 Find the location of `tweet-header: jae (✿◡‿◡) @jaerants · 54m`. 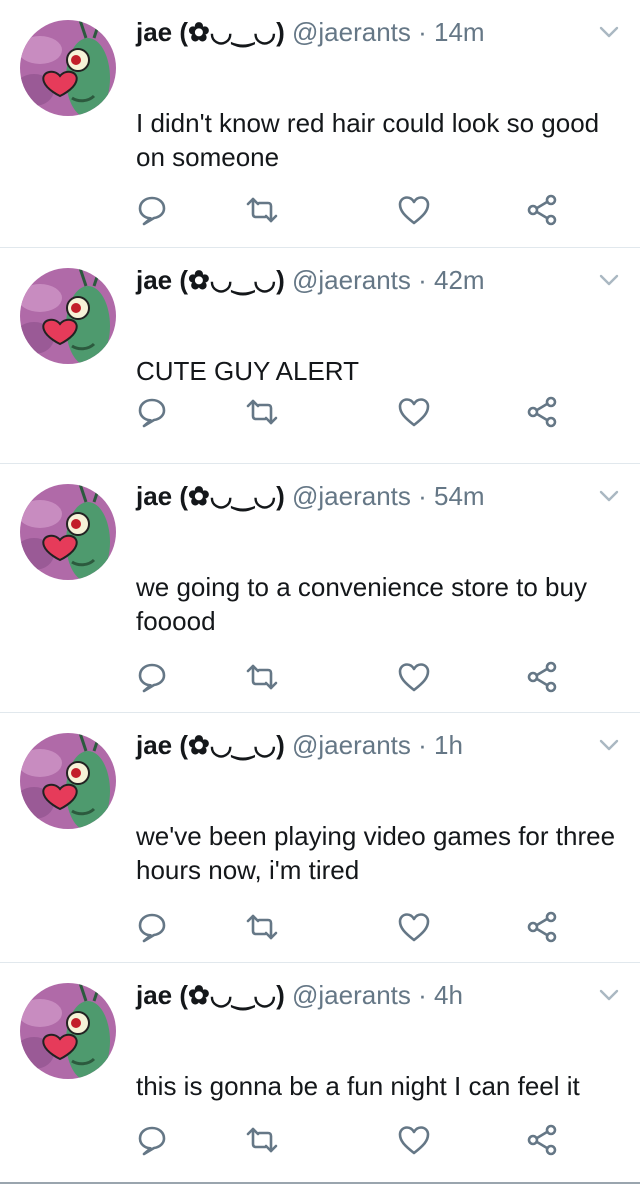

tweet-header: jae (✿◡‿◡) @jaerants · 54m is located at coordinates (310, 496).